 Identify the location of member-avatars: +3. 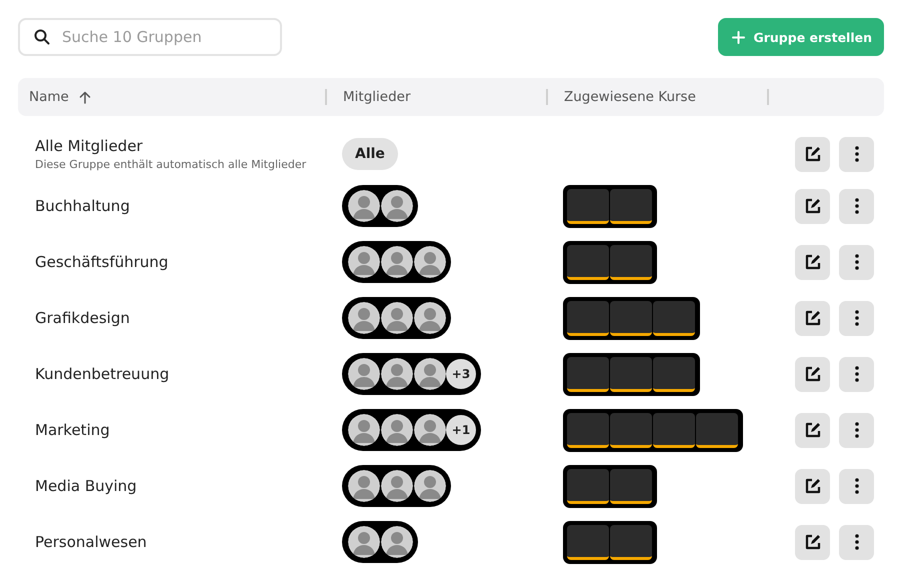
(411, 374).